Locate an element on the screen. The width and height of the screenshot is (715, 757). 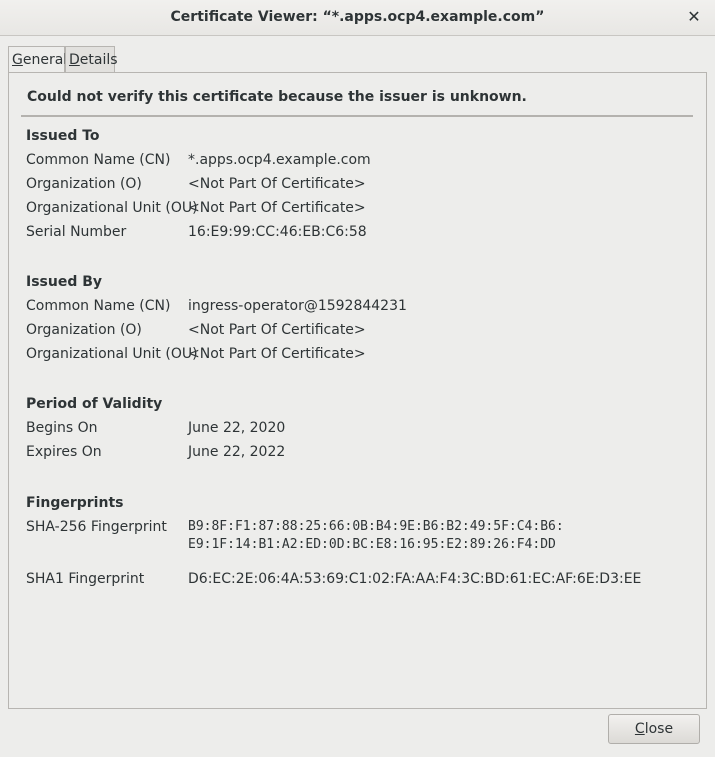
tab-general-mnemonic: G is located at coordinates (17, 60).